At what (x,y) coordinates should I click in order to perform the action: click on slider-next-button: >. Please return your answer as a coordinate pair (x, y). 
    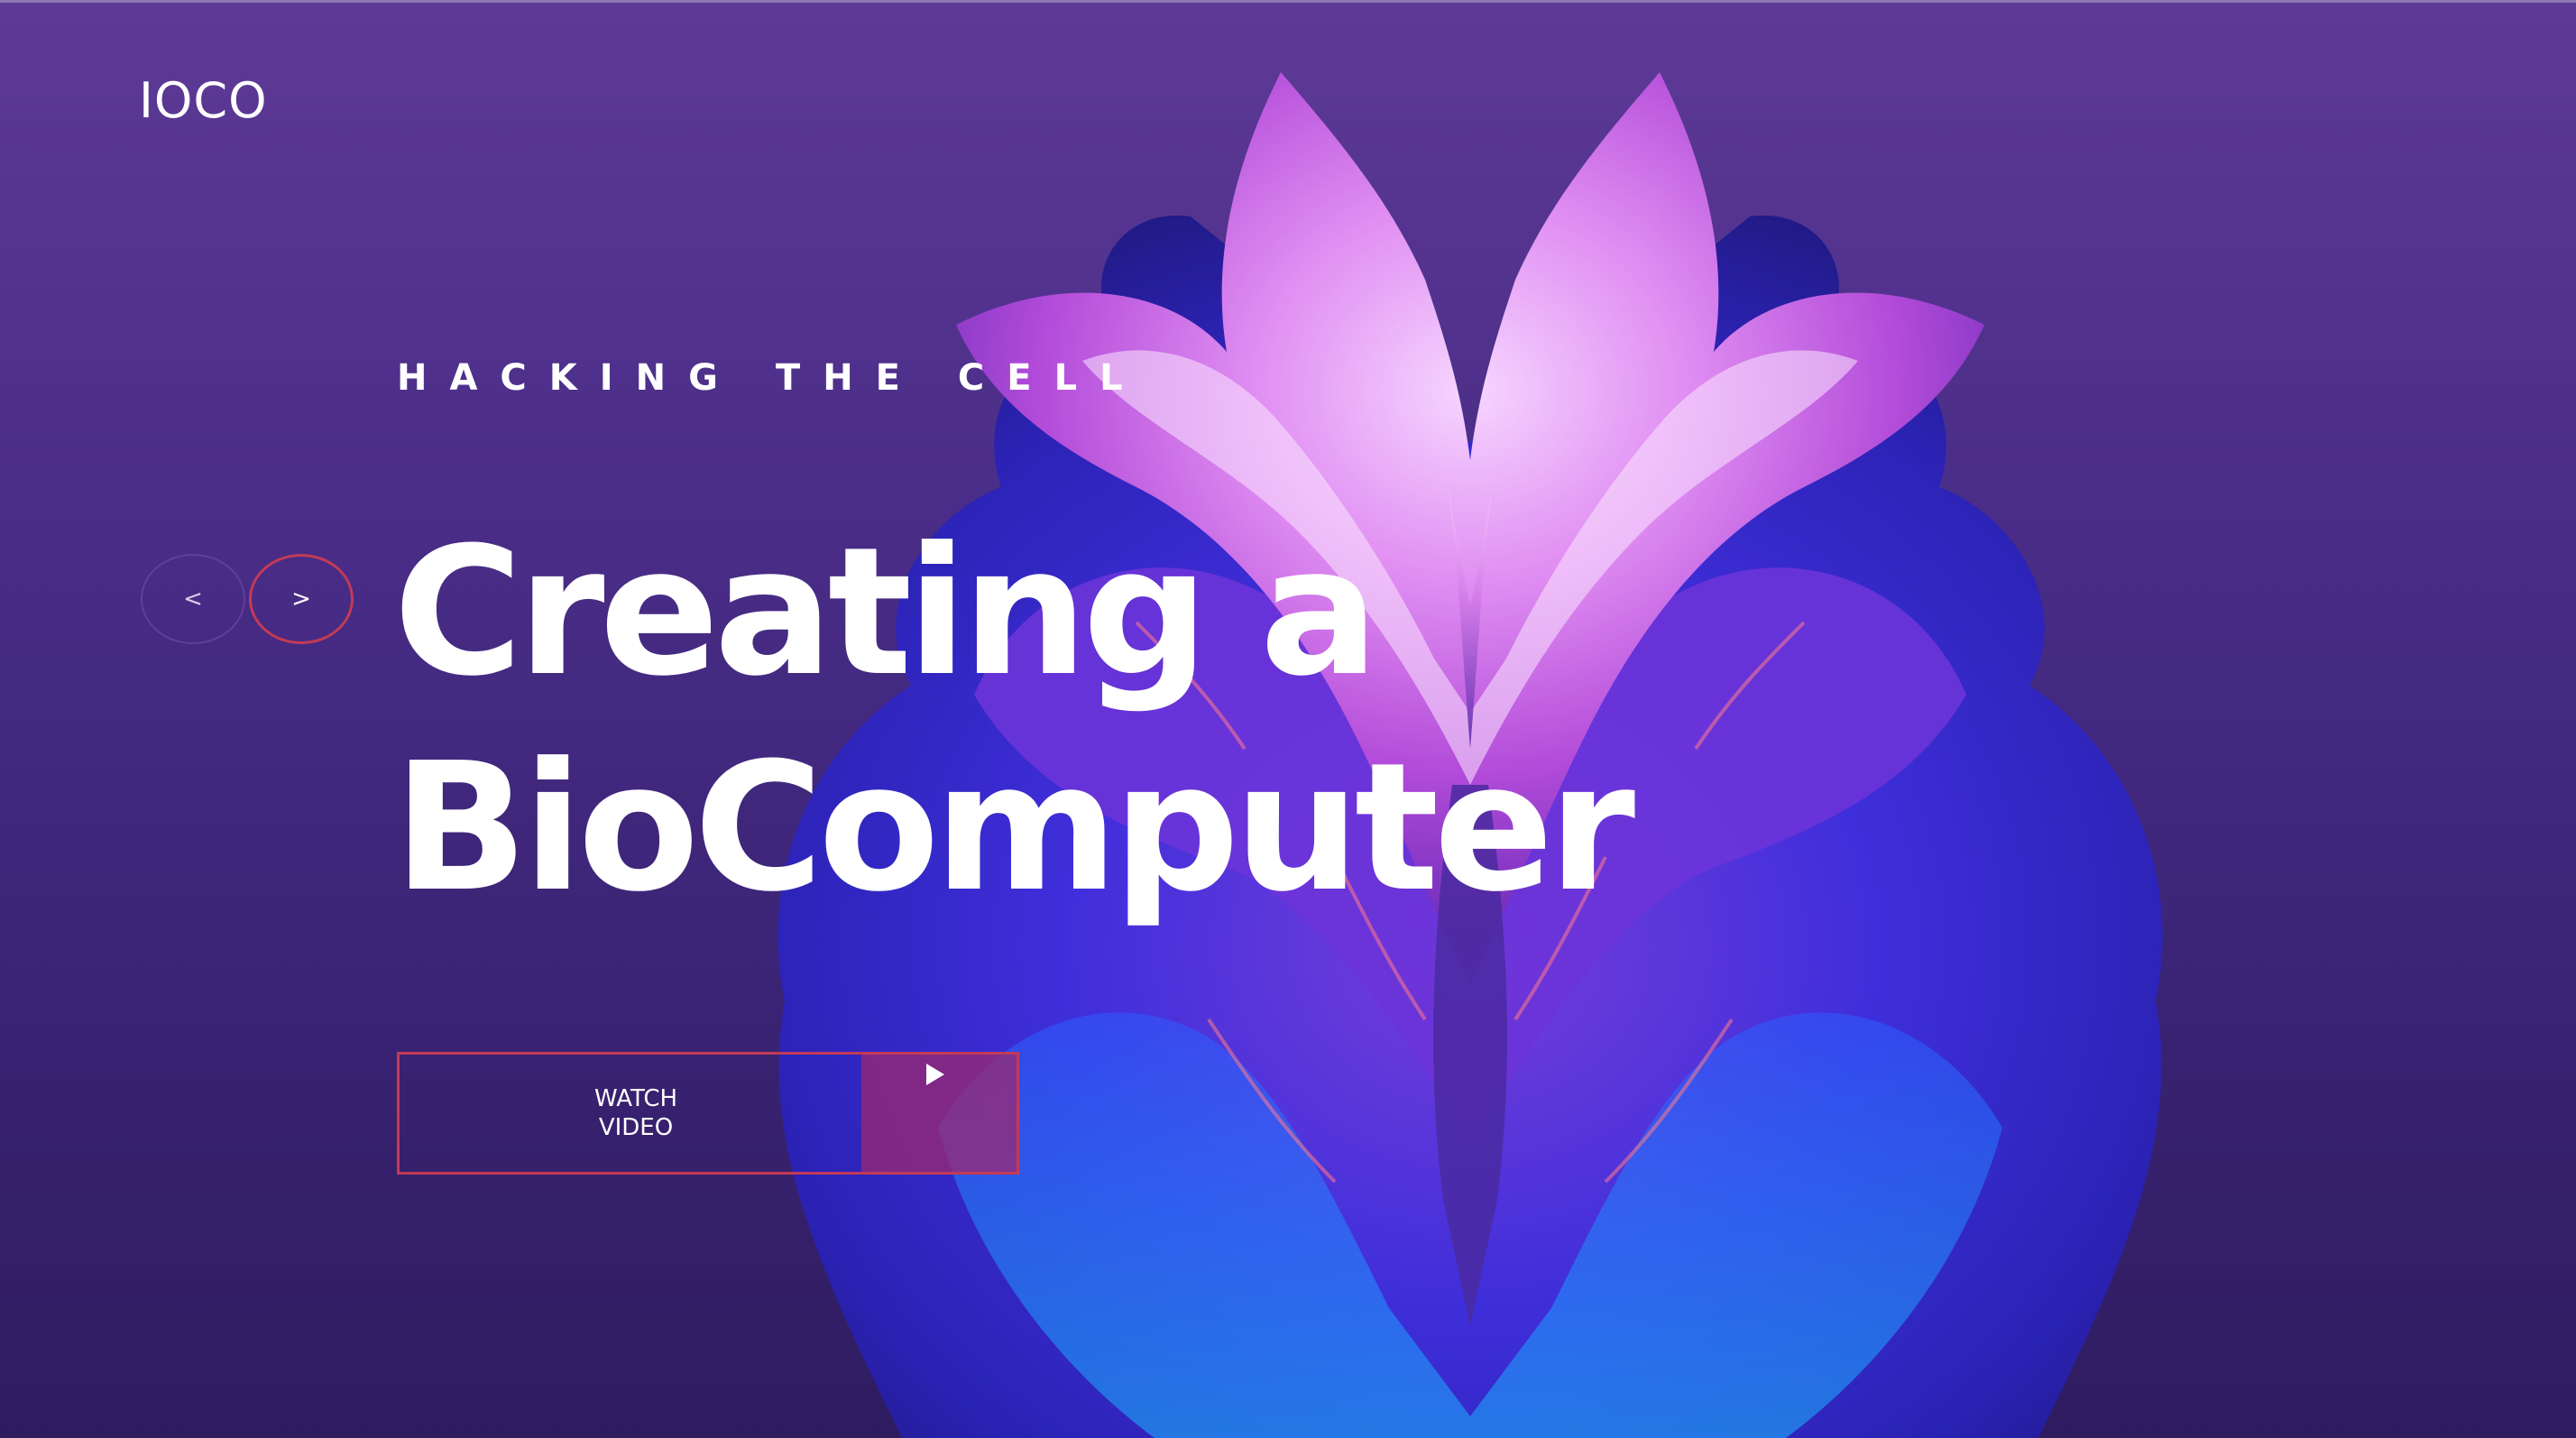
    Looking at the image, I should click on (302, 599).